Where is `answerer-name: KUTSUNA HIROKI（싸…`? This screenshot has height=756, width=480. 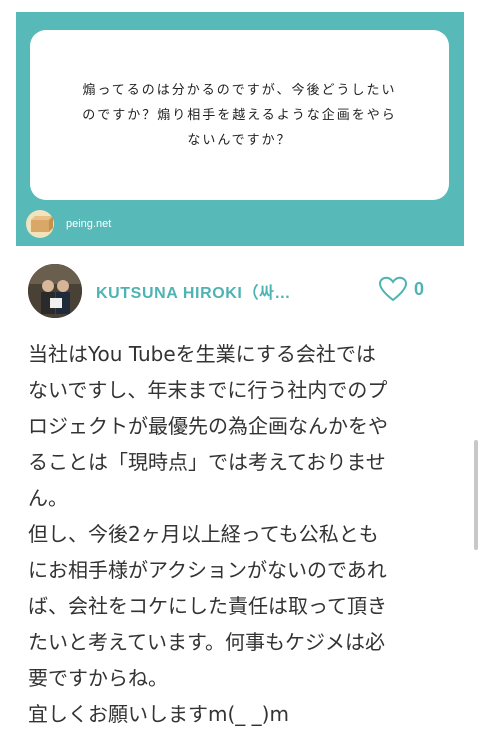
answerer-name: KUTSUNA HIROKI（싸… is located at coordinates (209, 291).